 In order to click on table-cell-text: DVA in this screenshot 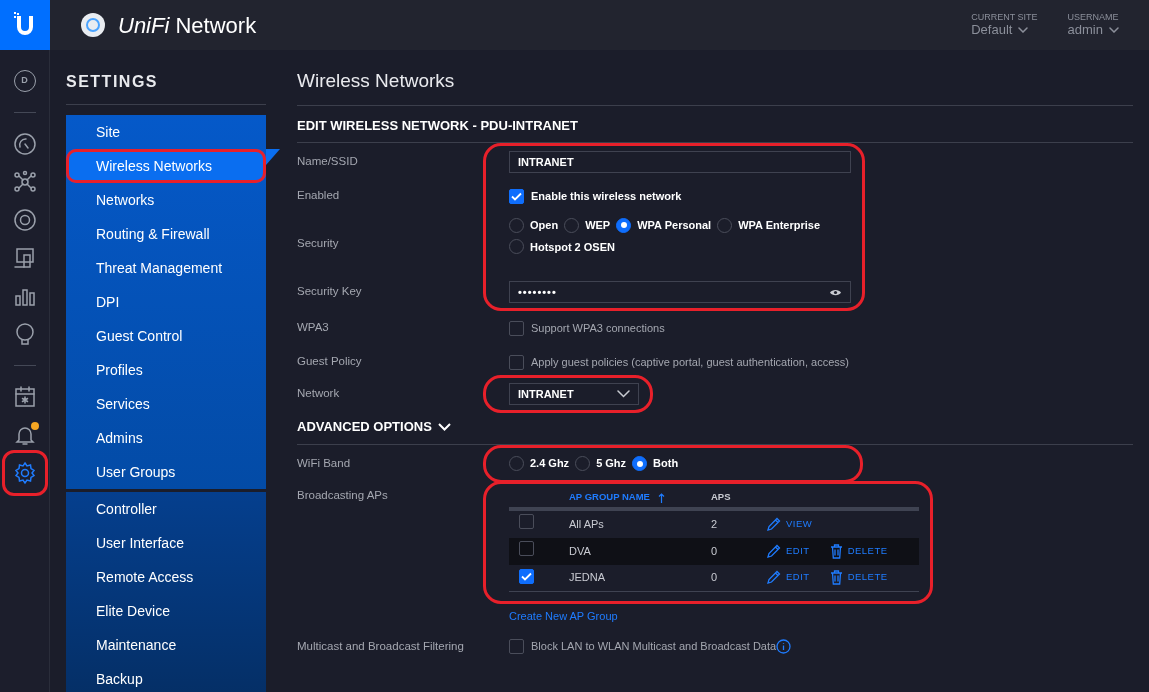, I will do `click(580, 551)`.